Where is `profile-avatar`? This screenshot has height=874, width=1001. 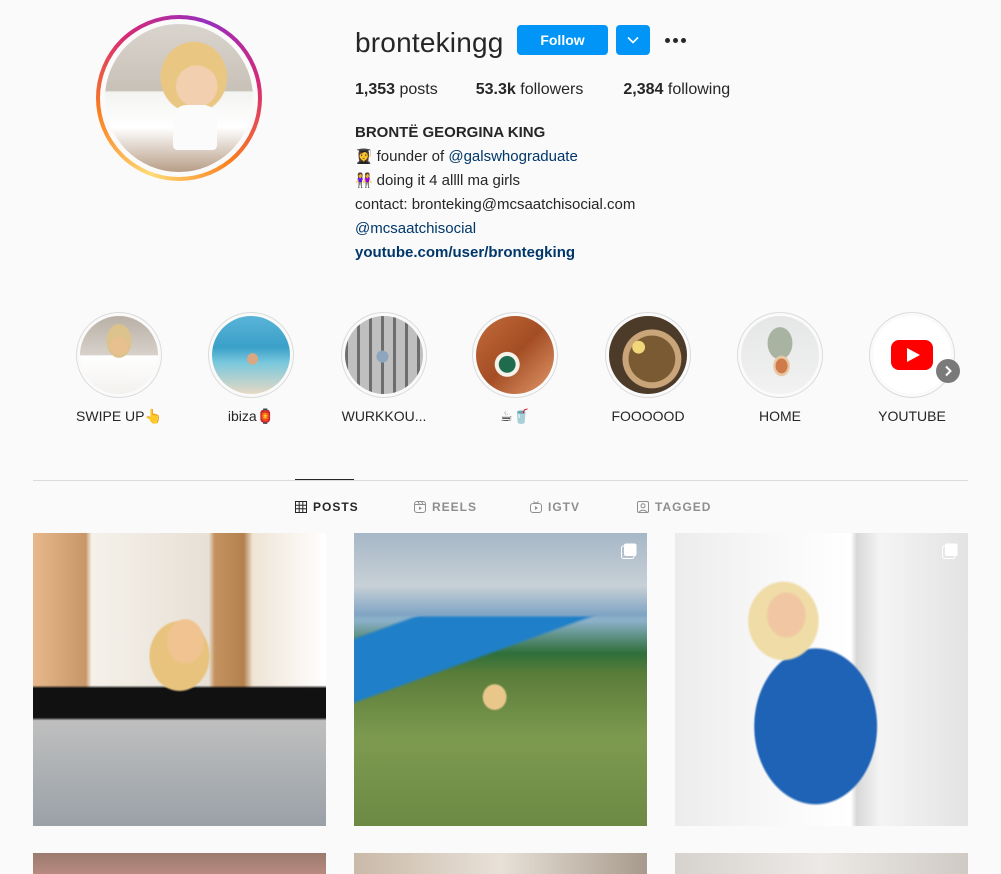 profile-avatar is located at coordinates (179, 98).